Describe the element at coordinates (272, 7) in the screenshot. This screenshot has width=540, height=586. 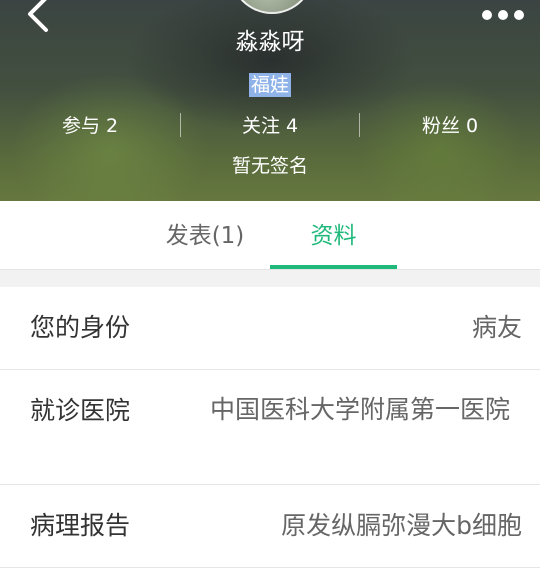
I see `avatar` at that location.